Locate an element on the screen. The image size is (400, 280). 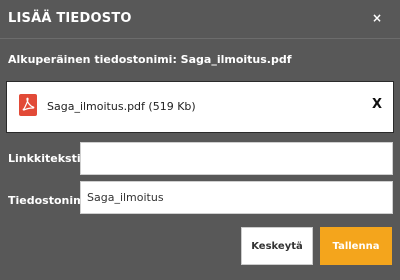
cancel-button: Keskeytä is located at coordinates (277, 246).